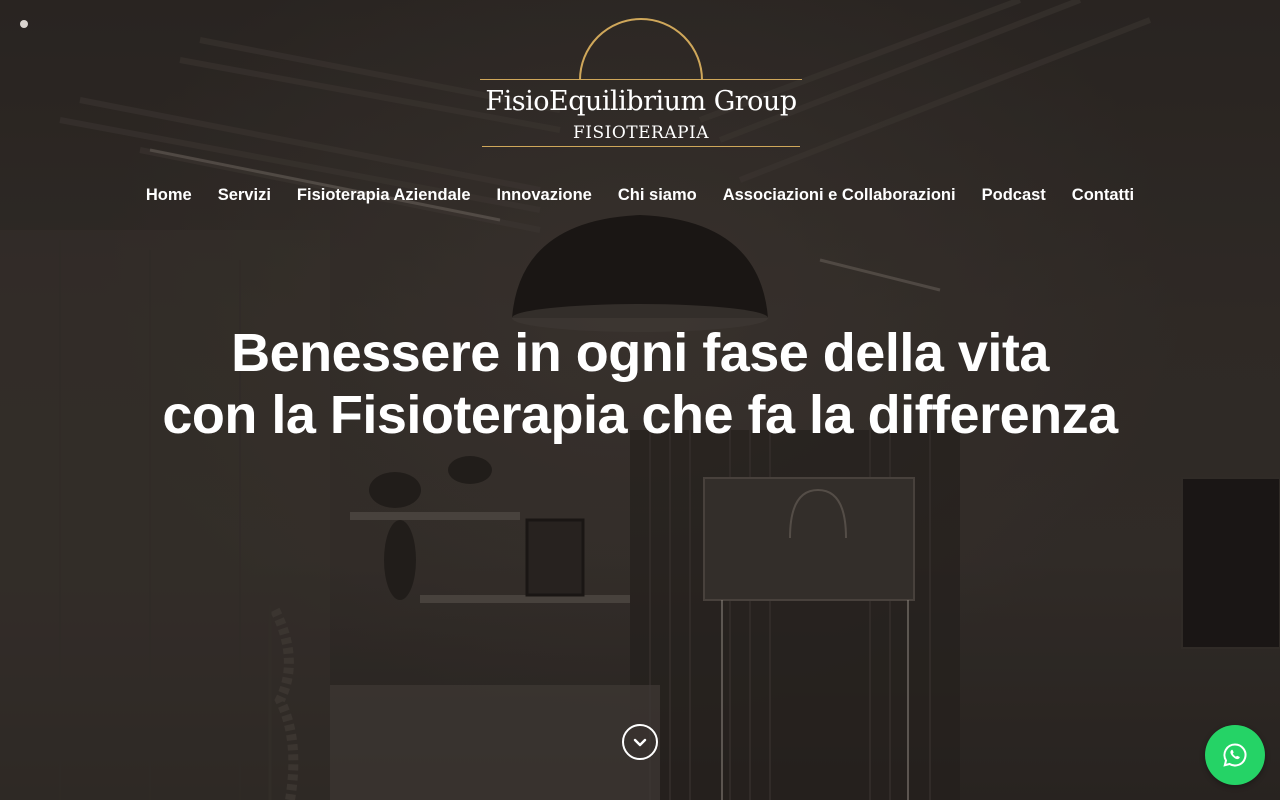  I want to click on whatsapp-icon, so click(1235, 755).